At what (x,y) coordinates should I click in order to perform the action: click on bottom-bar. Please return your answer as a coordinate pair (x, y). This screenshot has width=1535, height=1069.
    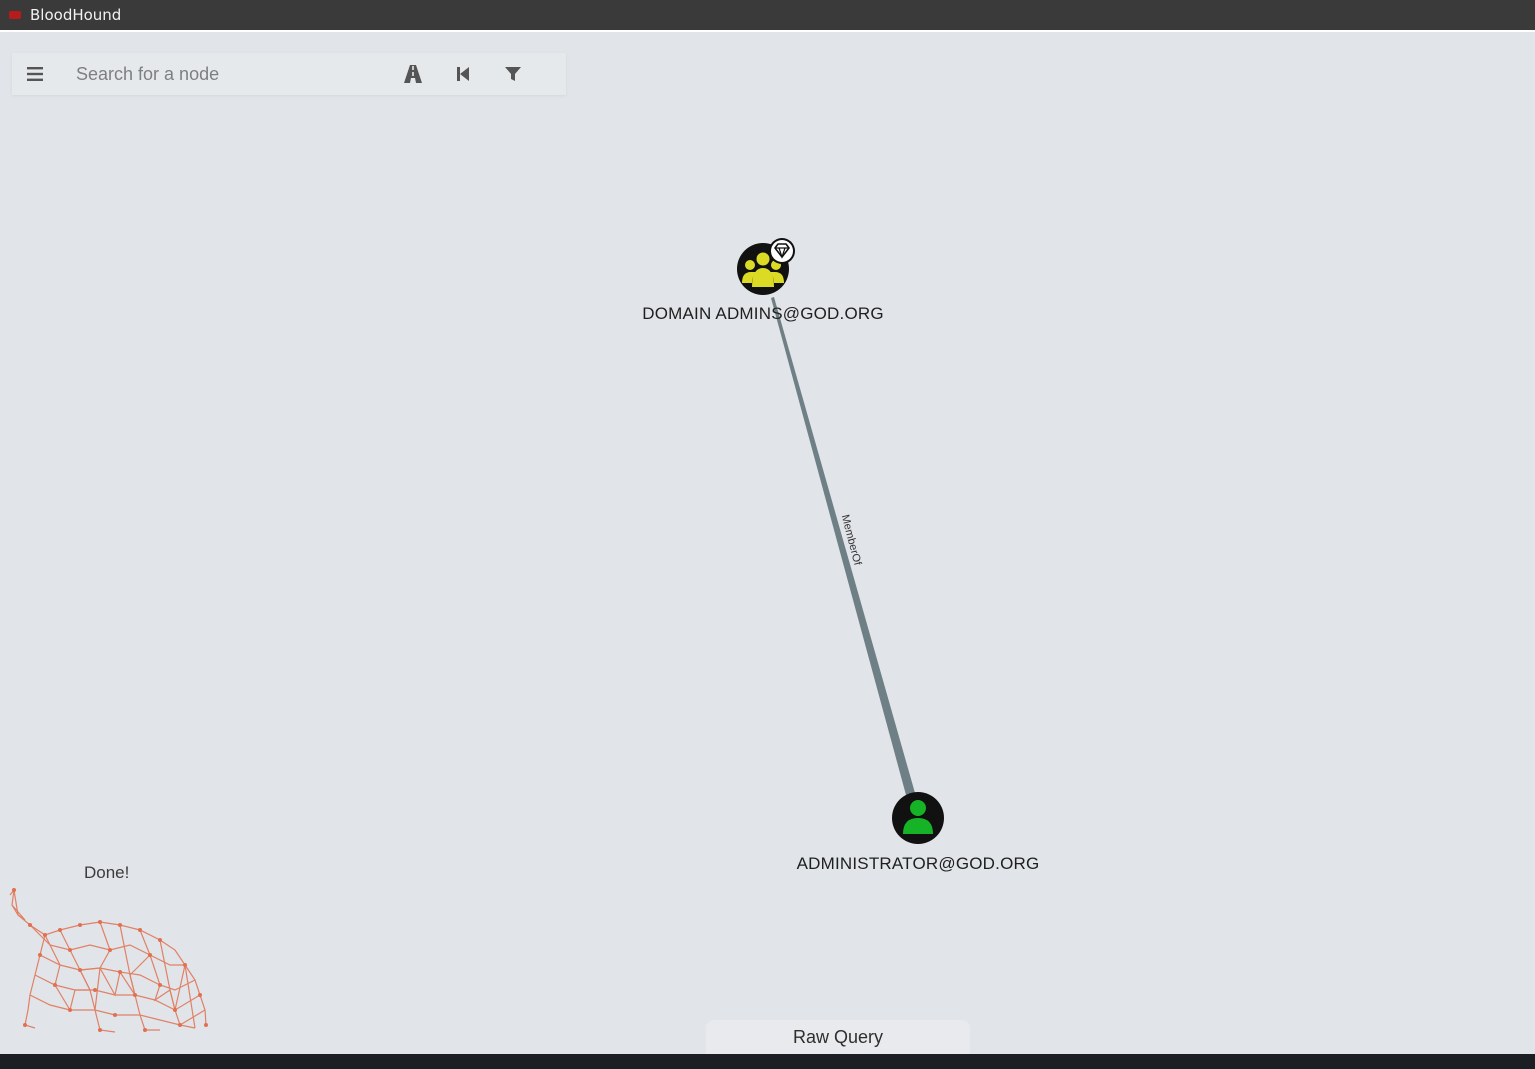
    Looking at the image, I should click on (767, 1061).